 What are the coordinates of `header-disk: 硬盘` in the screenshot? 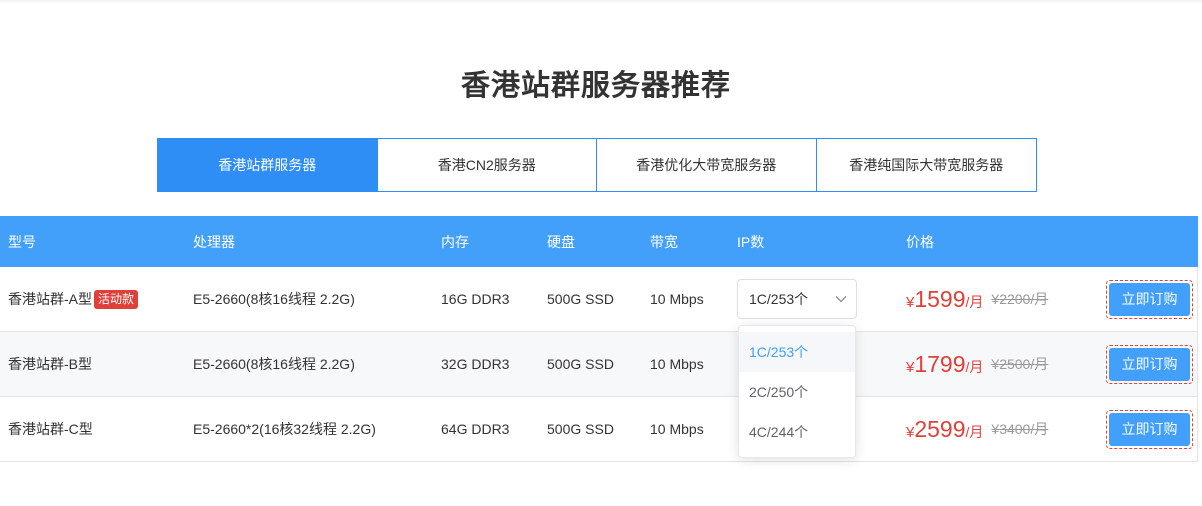 It's located at (561, 241).